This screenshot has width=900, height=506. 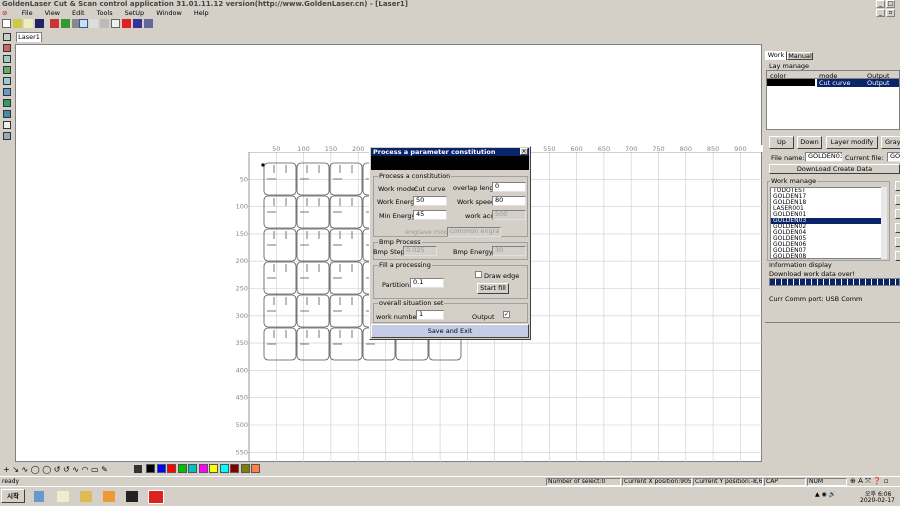 What do you see at coordinates (493, 288) in the screenshot?
I see `start-fill-button: Start fill` at bounding box center [493, 288].